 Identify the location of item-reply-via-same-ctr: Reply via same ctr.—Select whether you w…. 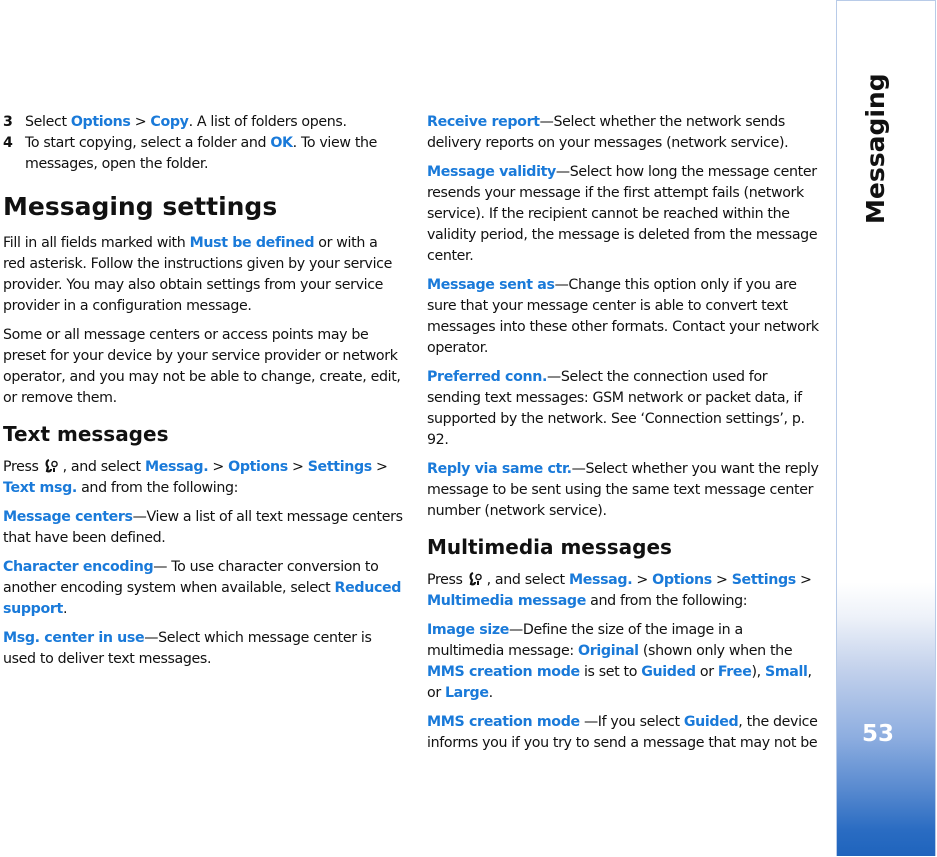
(623, 490).